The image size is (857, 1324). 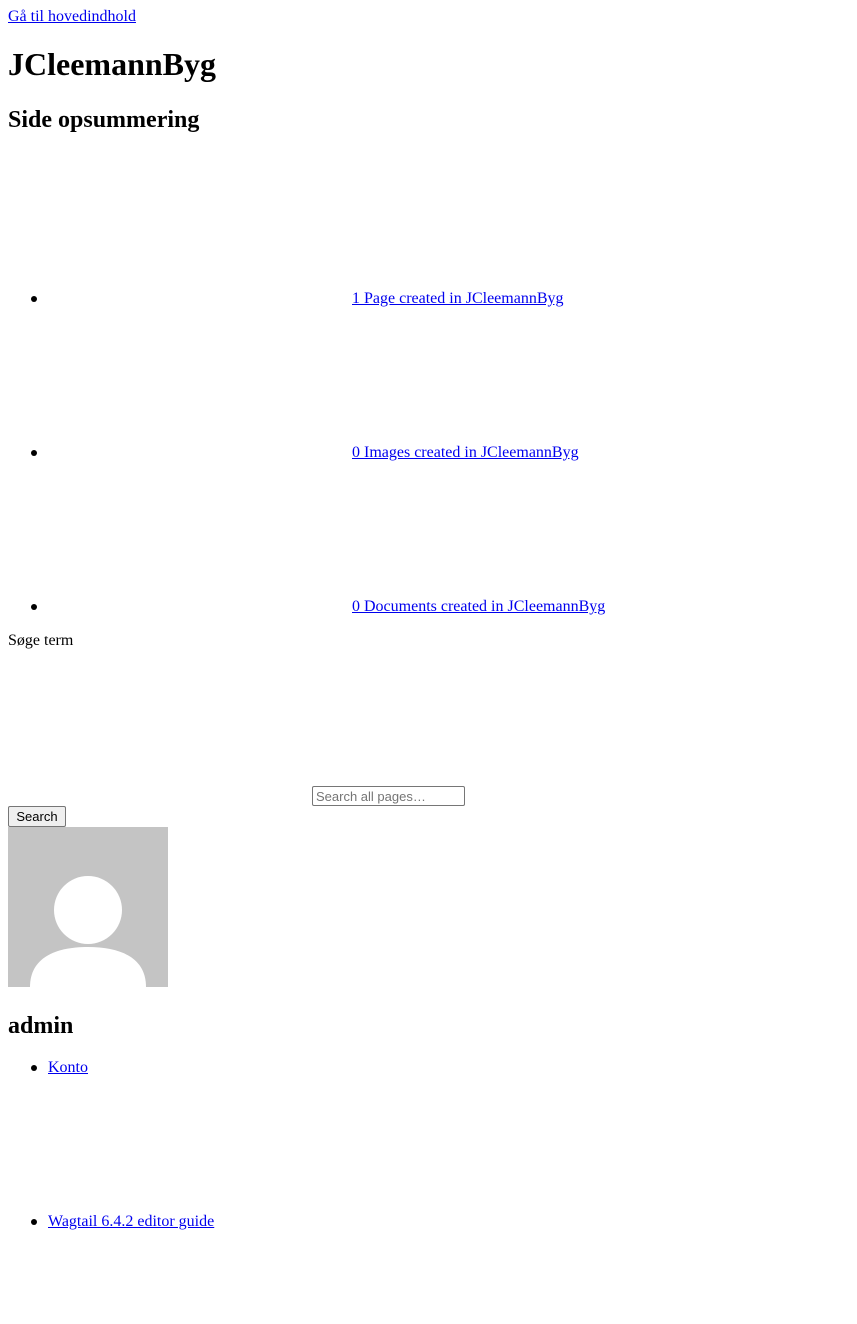 What do you see at coordinates (41, 1026) in the screenshot?
I see `user-name: admin` at bounding box center [41, 1026].